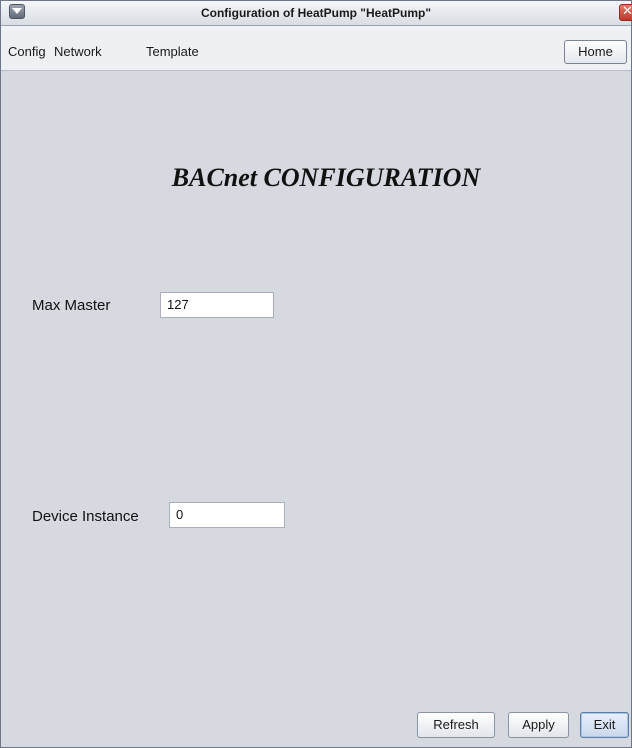  What do you see at coordinates (217, 305) in the screenshot?
I see `max-master-input: 127` at bounding box center [217, 305].